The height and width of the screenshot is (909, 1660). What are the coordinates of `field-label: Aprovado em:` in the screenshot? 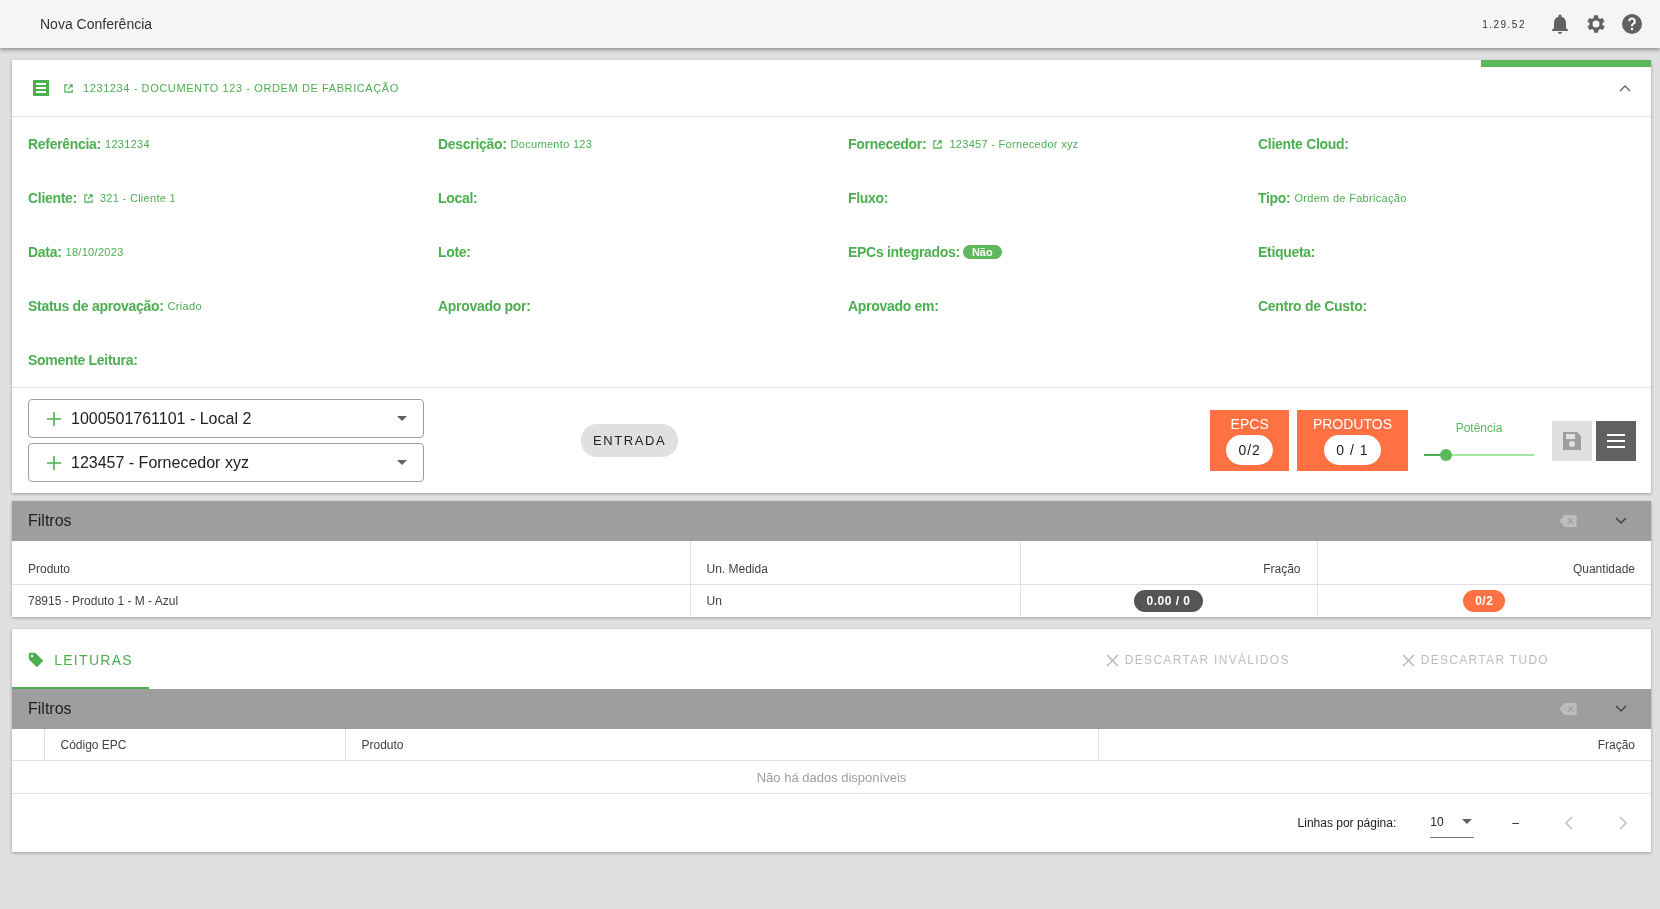 It's located at (893, 306).